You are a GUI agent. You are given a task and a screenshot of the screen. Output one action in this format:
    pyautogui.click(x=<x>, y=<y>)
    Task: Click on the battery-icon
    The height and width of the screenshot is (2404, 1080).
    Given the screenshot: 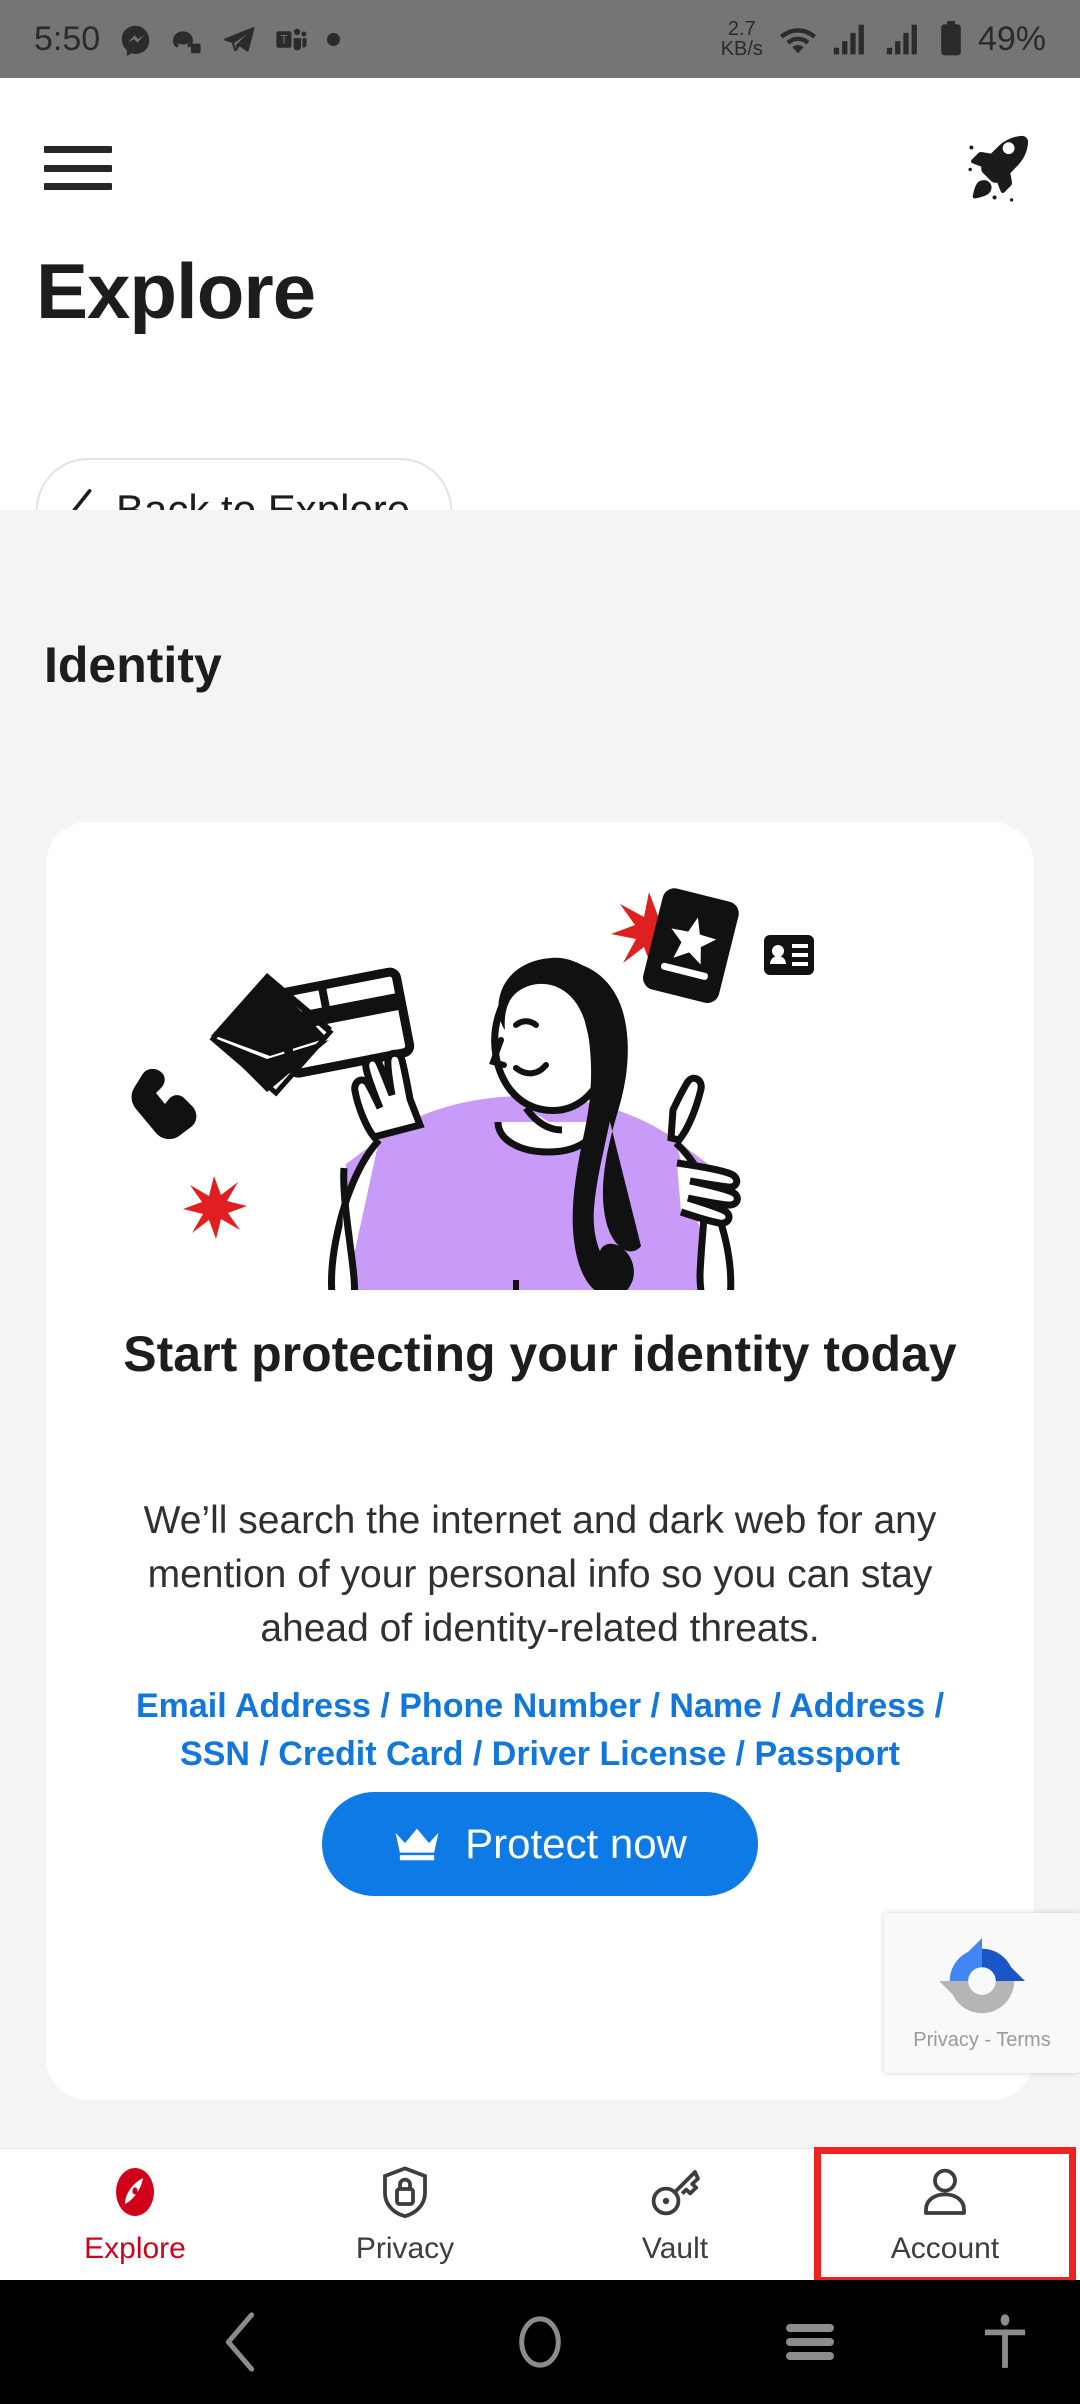 What is the action you would take?
    pyautogui.click(x=951, y=38)
    